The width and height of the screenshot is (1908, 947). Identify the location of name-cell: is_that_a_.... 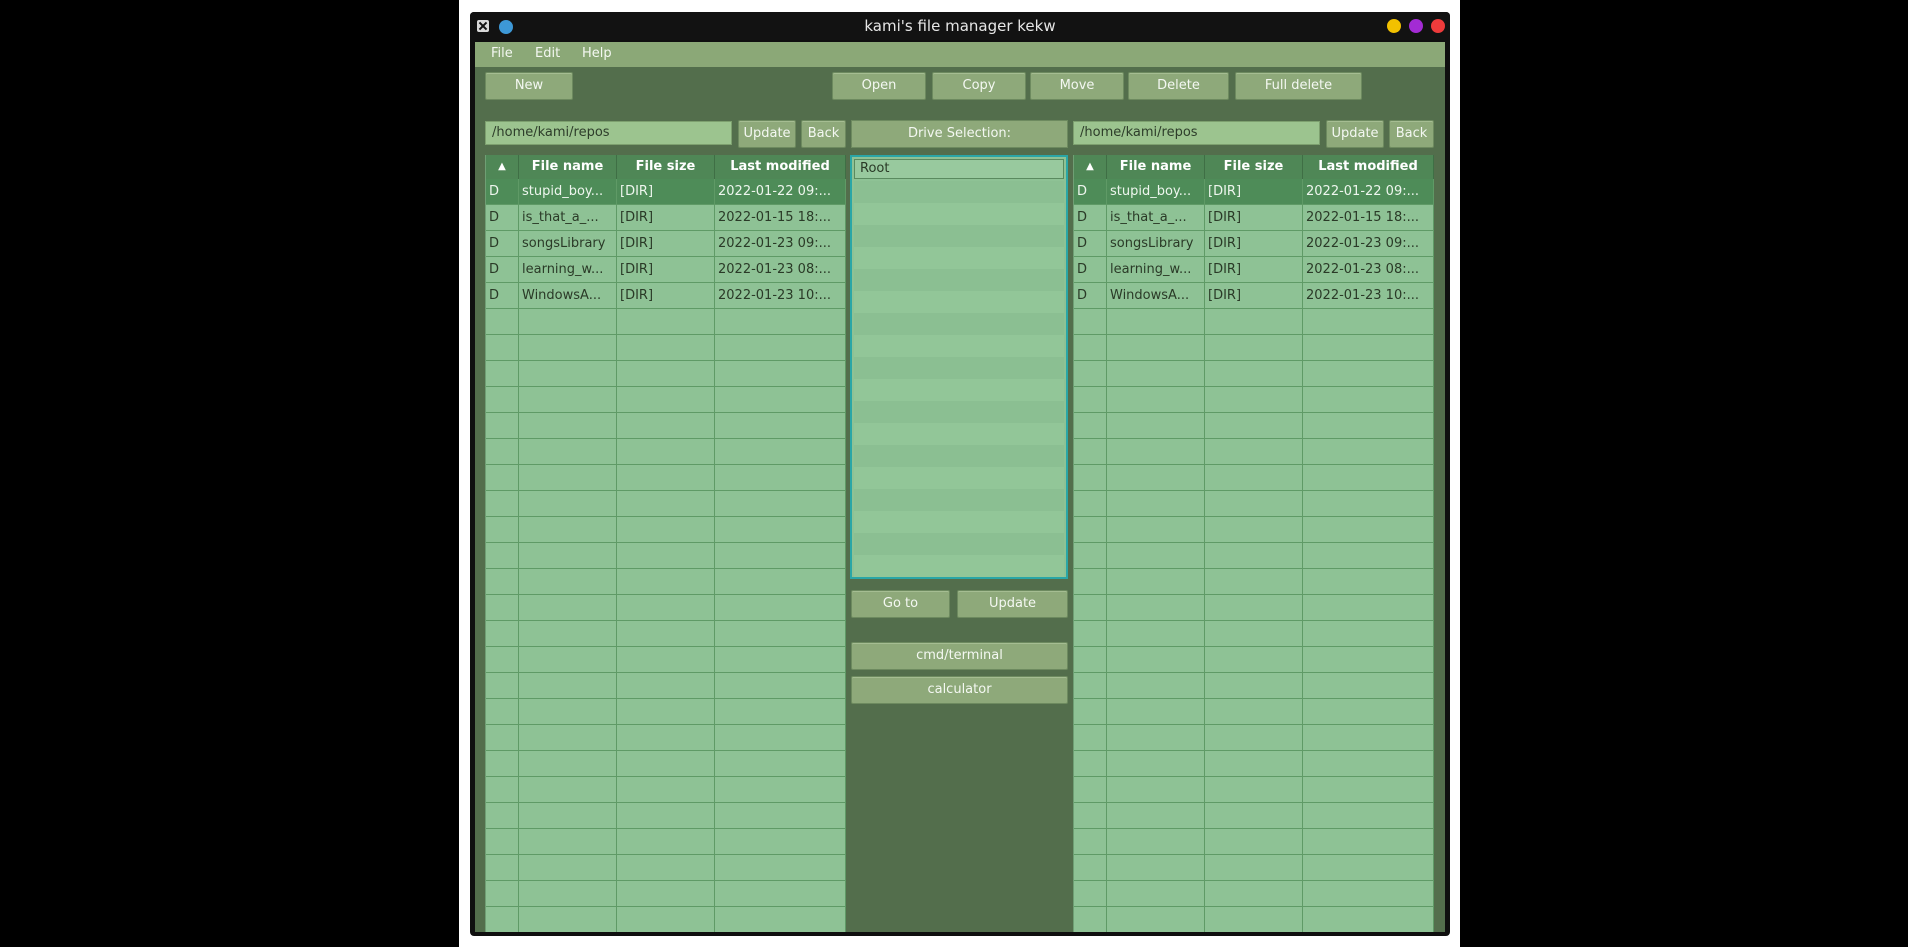
(568, 217).